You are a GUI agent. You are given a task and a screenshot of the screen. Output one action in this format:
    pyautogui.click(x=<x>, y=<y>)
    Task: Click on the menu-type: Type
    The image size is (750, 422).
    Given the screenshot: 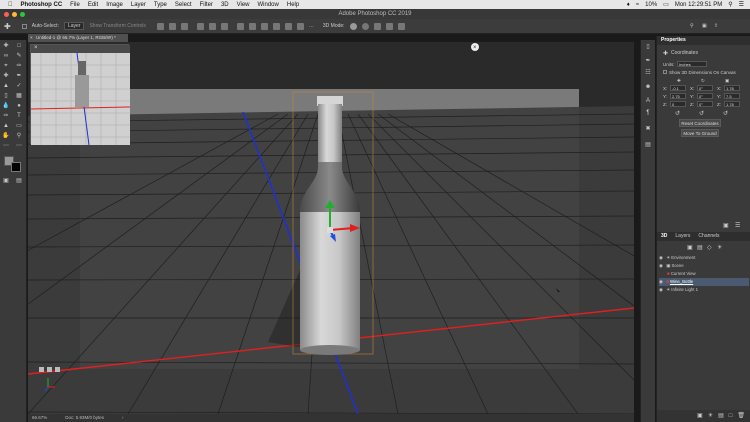 What is the action you would take?
    pyautogui.click(x=160, y=5)
    